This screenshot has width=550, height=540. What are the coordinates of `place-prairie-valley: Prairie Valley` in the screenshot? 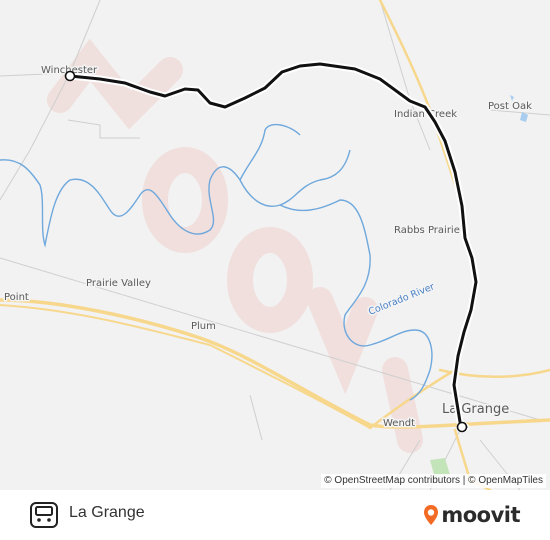 It's located at (118, 283).